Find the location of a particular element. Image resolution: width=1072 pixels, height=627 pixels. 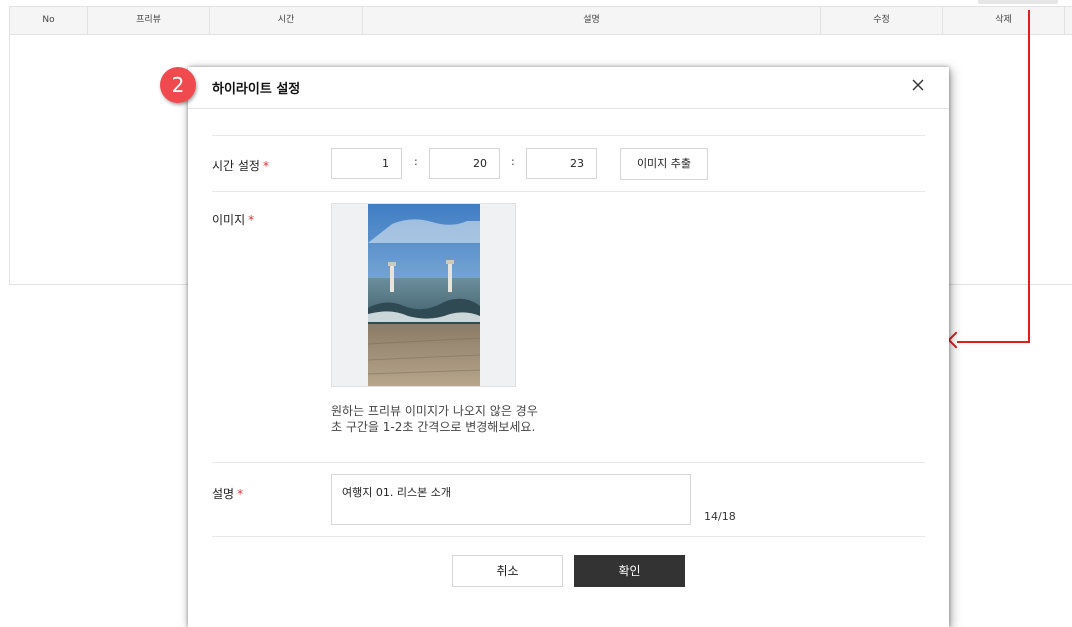

time-setting-label: 시간 설정 * is located at coordinates (240, 166).